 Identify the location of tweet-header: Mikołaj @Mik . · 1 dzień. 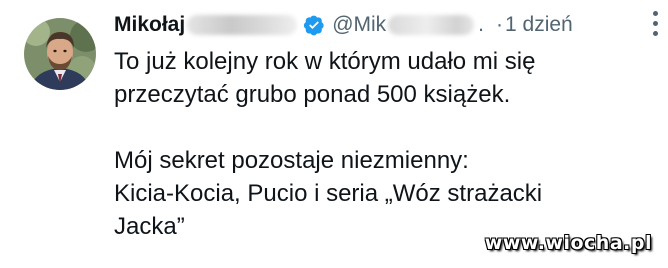
(343, 25).